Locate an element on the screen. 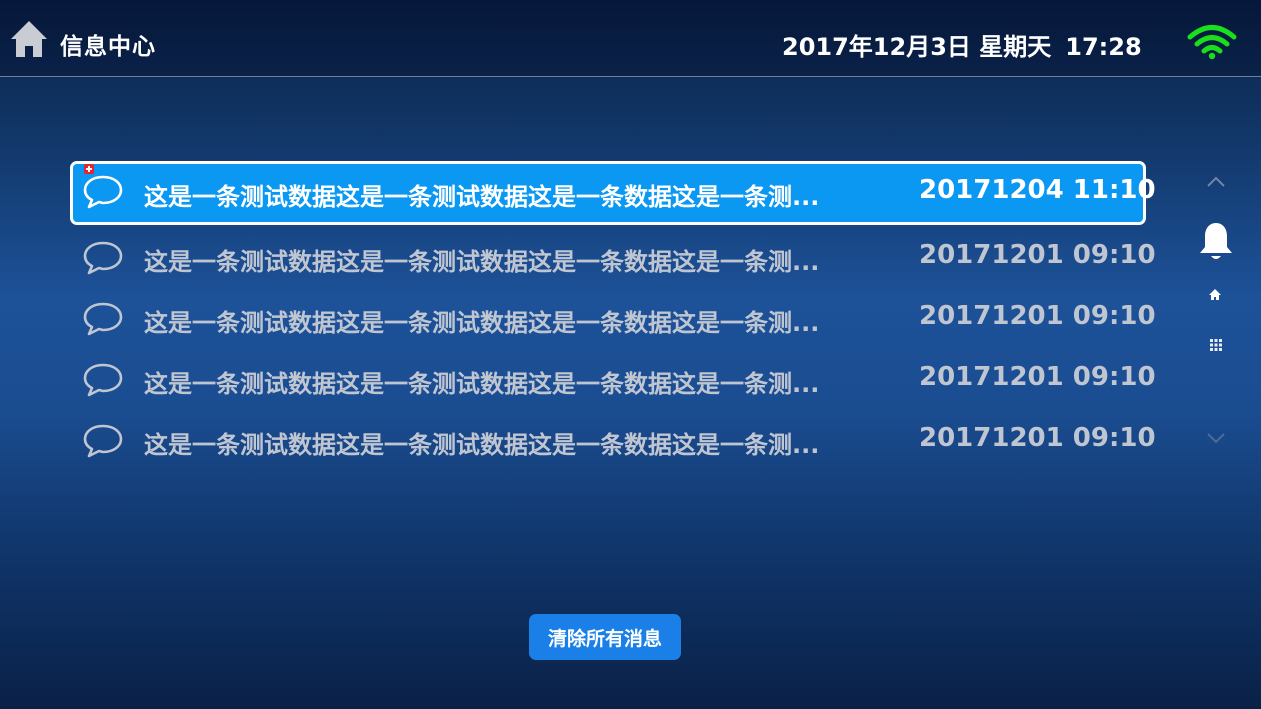  wifi-icon is located at coordinates (1212, 42).